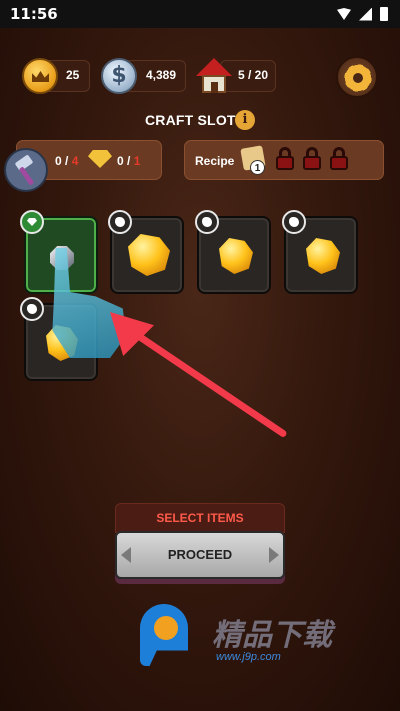  I want to click on settings-button, so click(357, 77).